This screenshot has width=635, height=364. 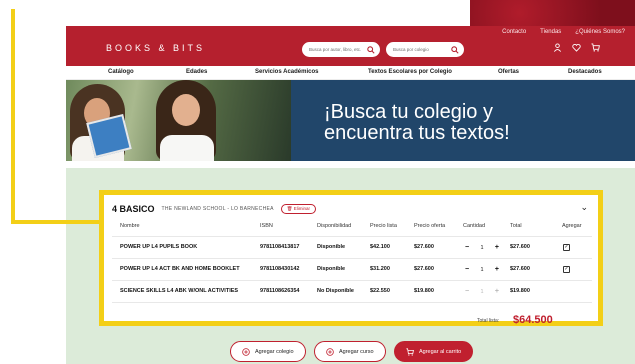 What do you see at coordinates (301, 208) in the screenshot?
I see `remove-label: Eliminar` at bounding box center [301, 208].